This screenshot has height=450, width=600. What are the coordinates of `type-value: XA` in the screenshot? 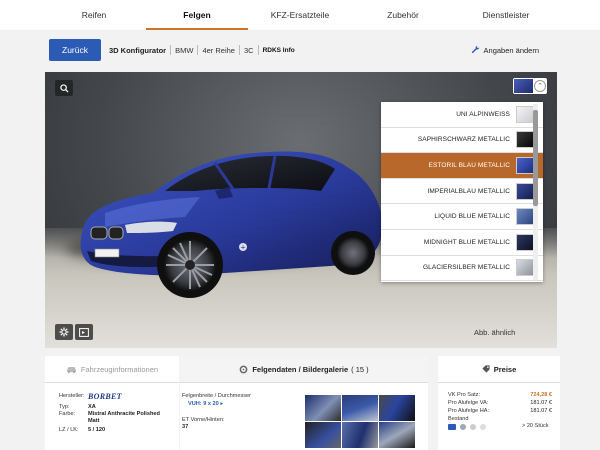 It's located at (92, 407).